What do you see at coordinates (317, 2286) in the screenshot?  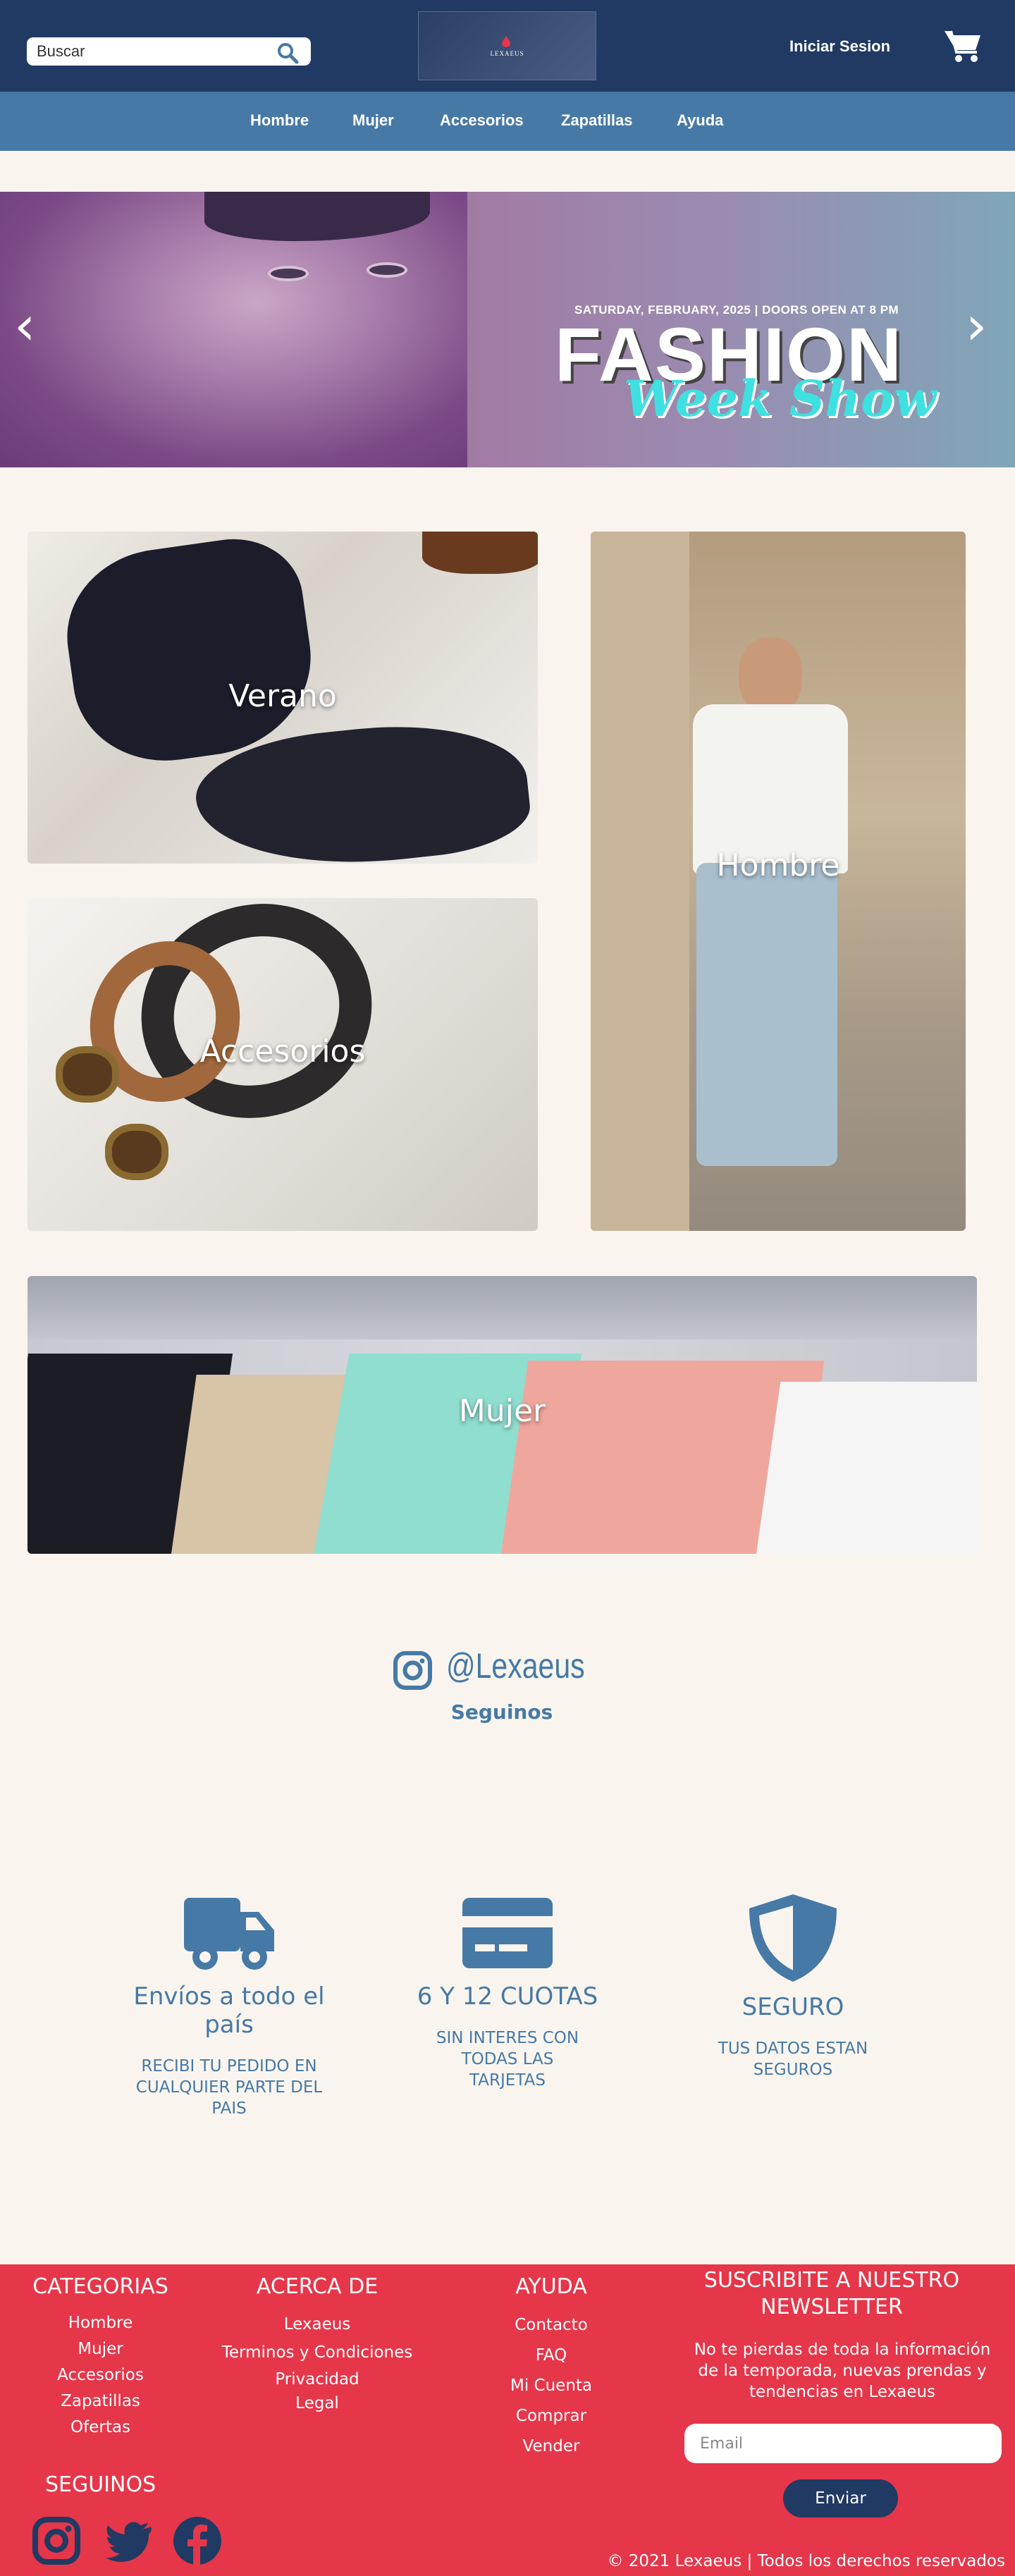 I see `footer-col-title: ACERCA DE` at bounding box center [317, 2286].